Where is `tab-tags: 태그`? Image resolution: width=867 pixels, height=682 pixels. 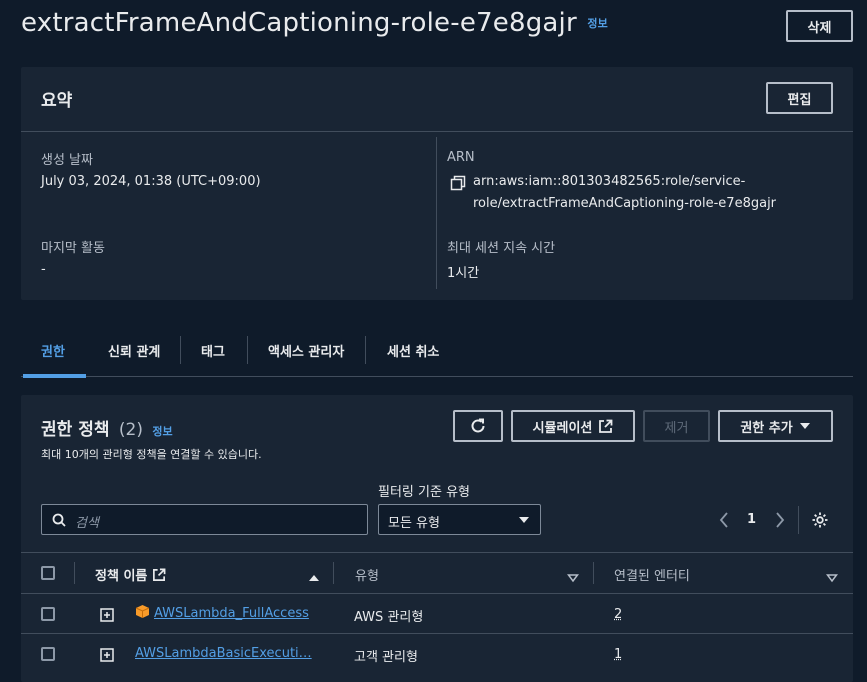
tab-tags: 태그 is located at coordinates (213, 350).